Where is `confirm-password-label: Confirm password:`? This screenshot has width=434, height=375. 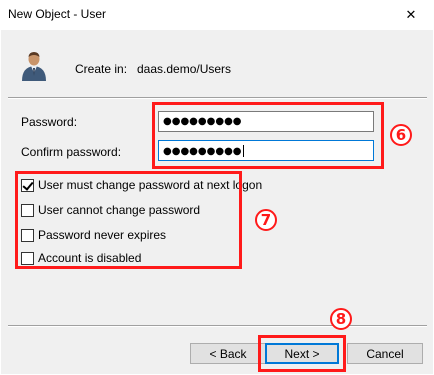
confirm-password-label: Confirm password: is located at coordinates (71, 152).